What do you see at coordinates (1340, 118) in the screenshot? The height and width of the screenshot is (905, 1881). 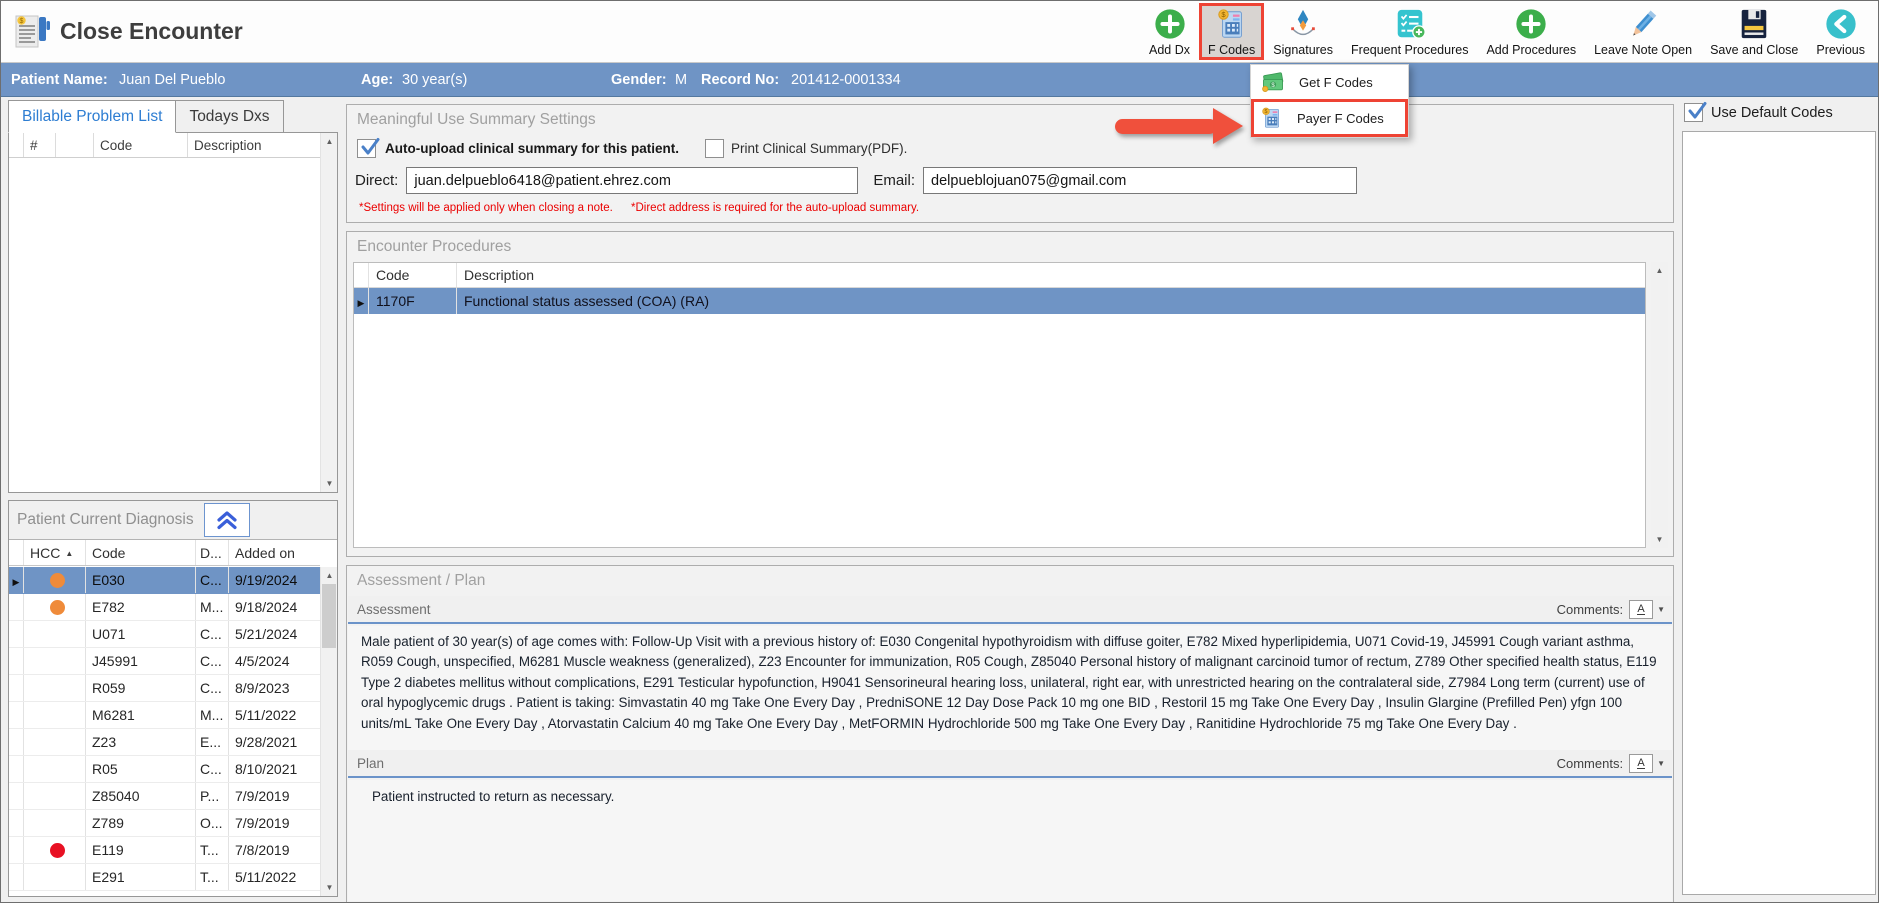 I see `menu-item-label: Payer F Codes` at bounding box center [1340, 118].